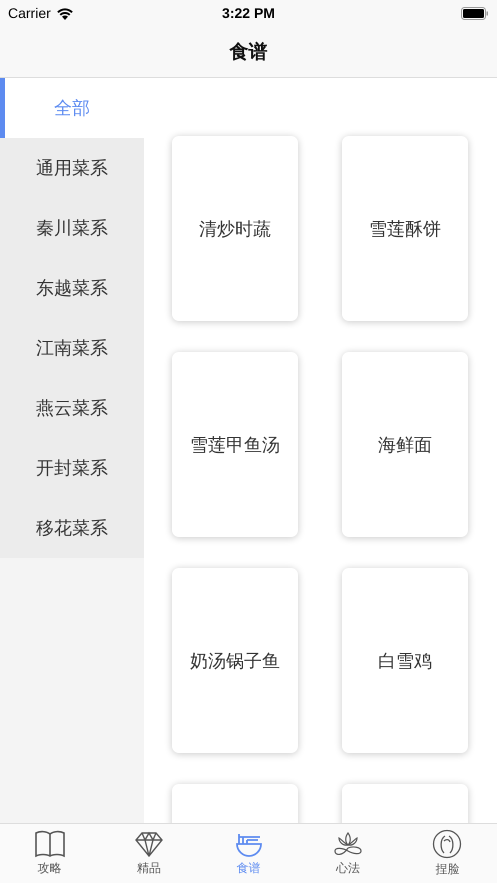 The width and height of the screenshot is (497, 883). I want to click on category-item: 开封菜系, so click(72, 468).